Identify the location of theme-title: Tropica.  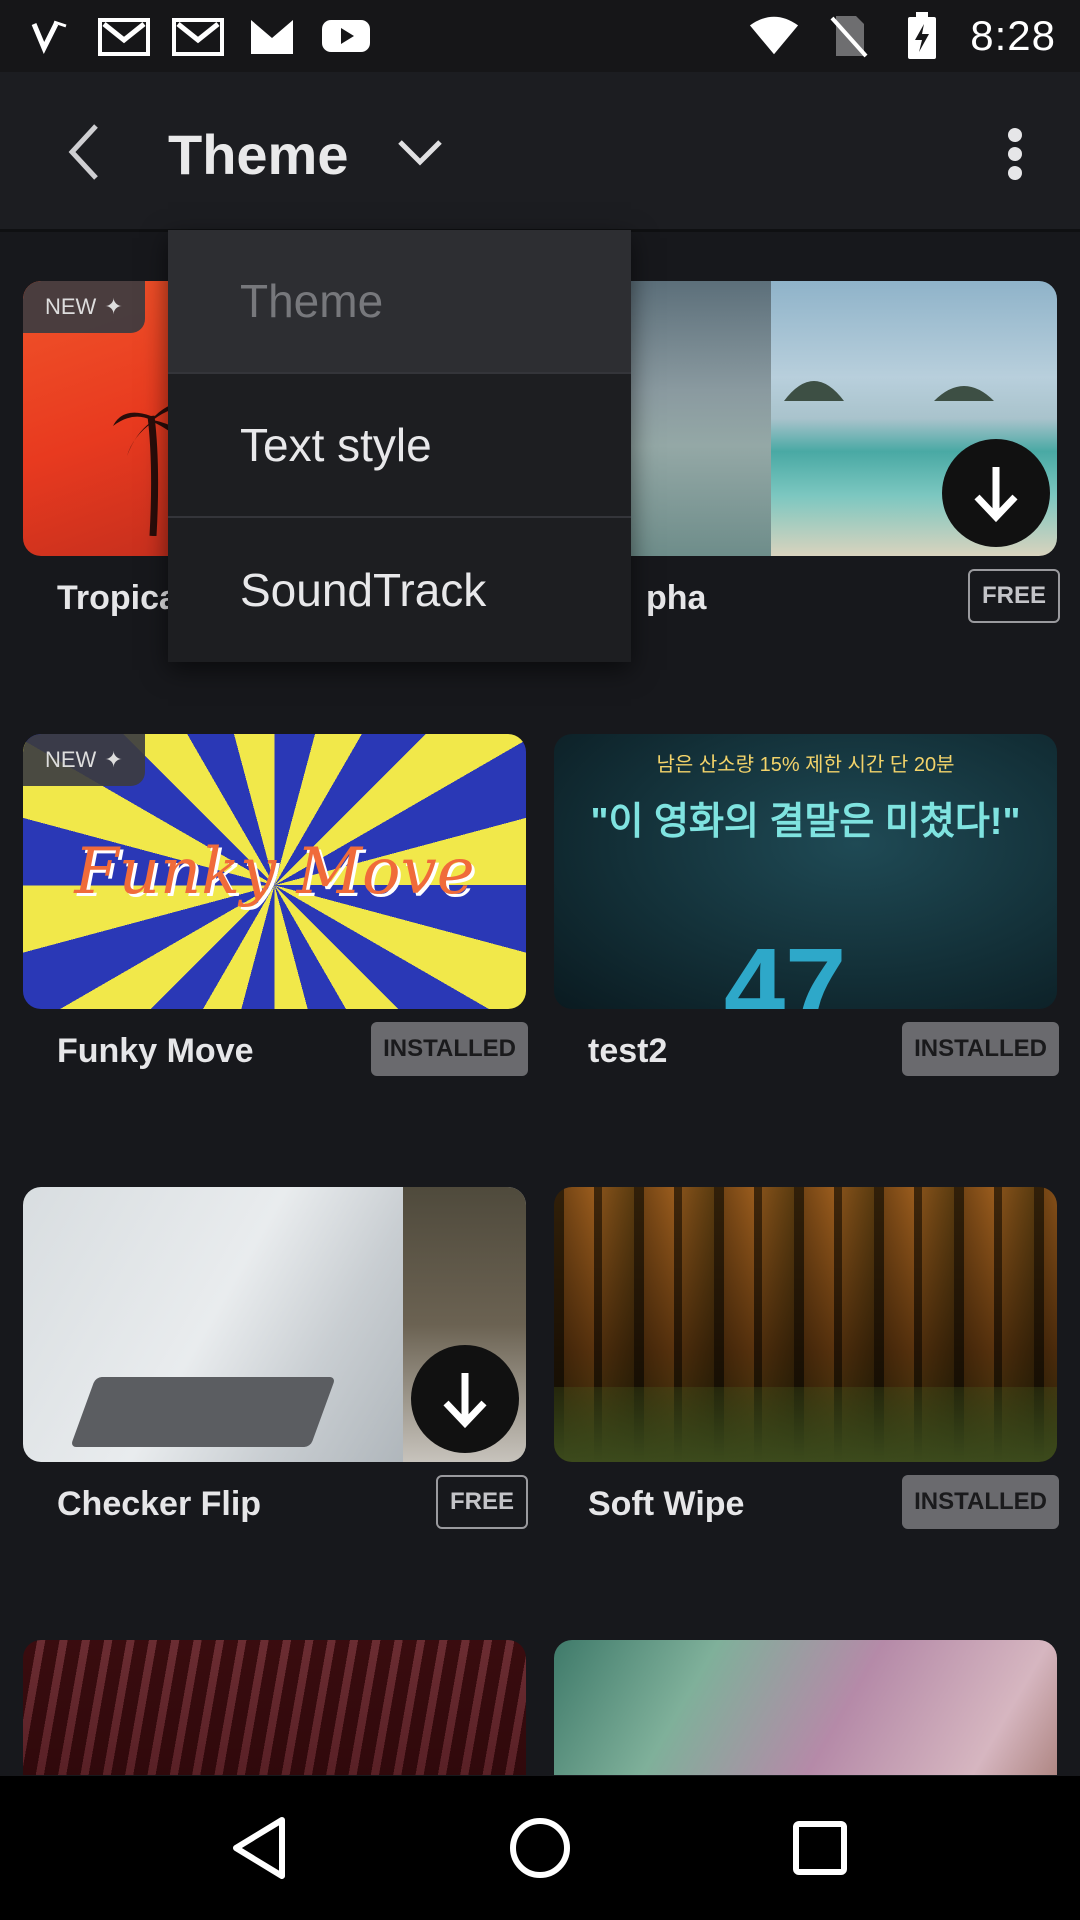
(117, 598).